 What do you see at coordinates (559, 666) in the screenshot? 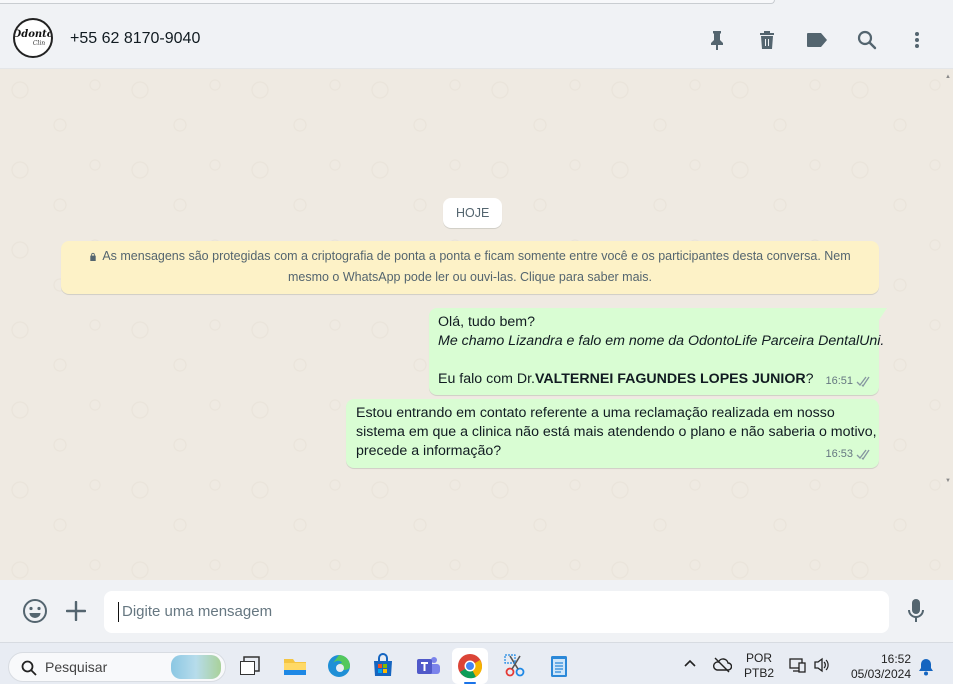
I see `notepad-icon` at bounding box center [559, 666].